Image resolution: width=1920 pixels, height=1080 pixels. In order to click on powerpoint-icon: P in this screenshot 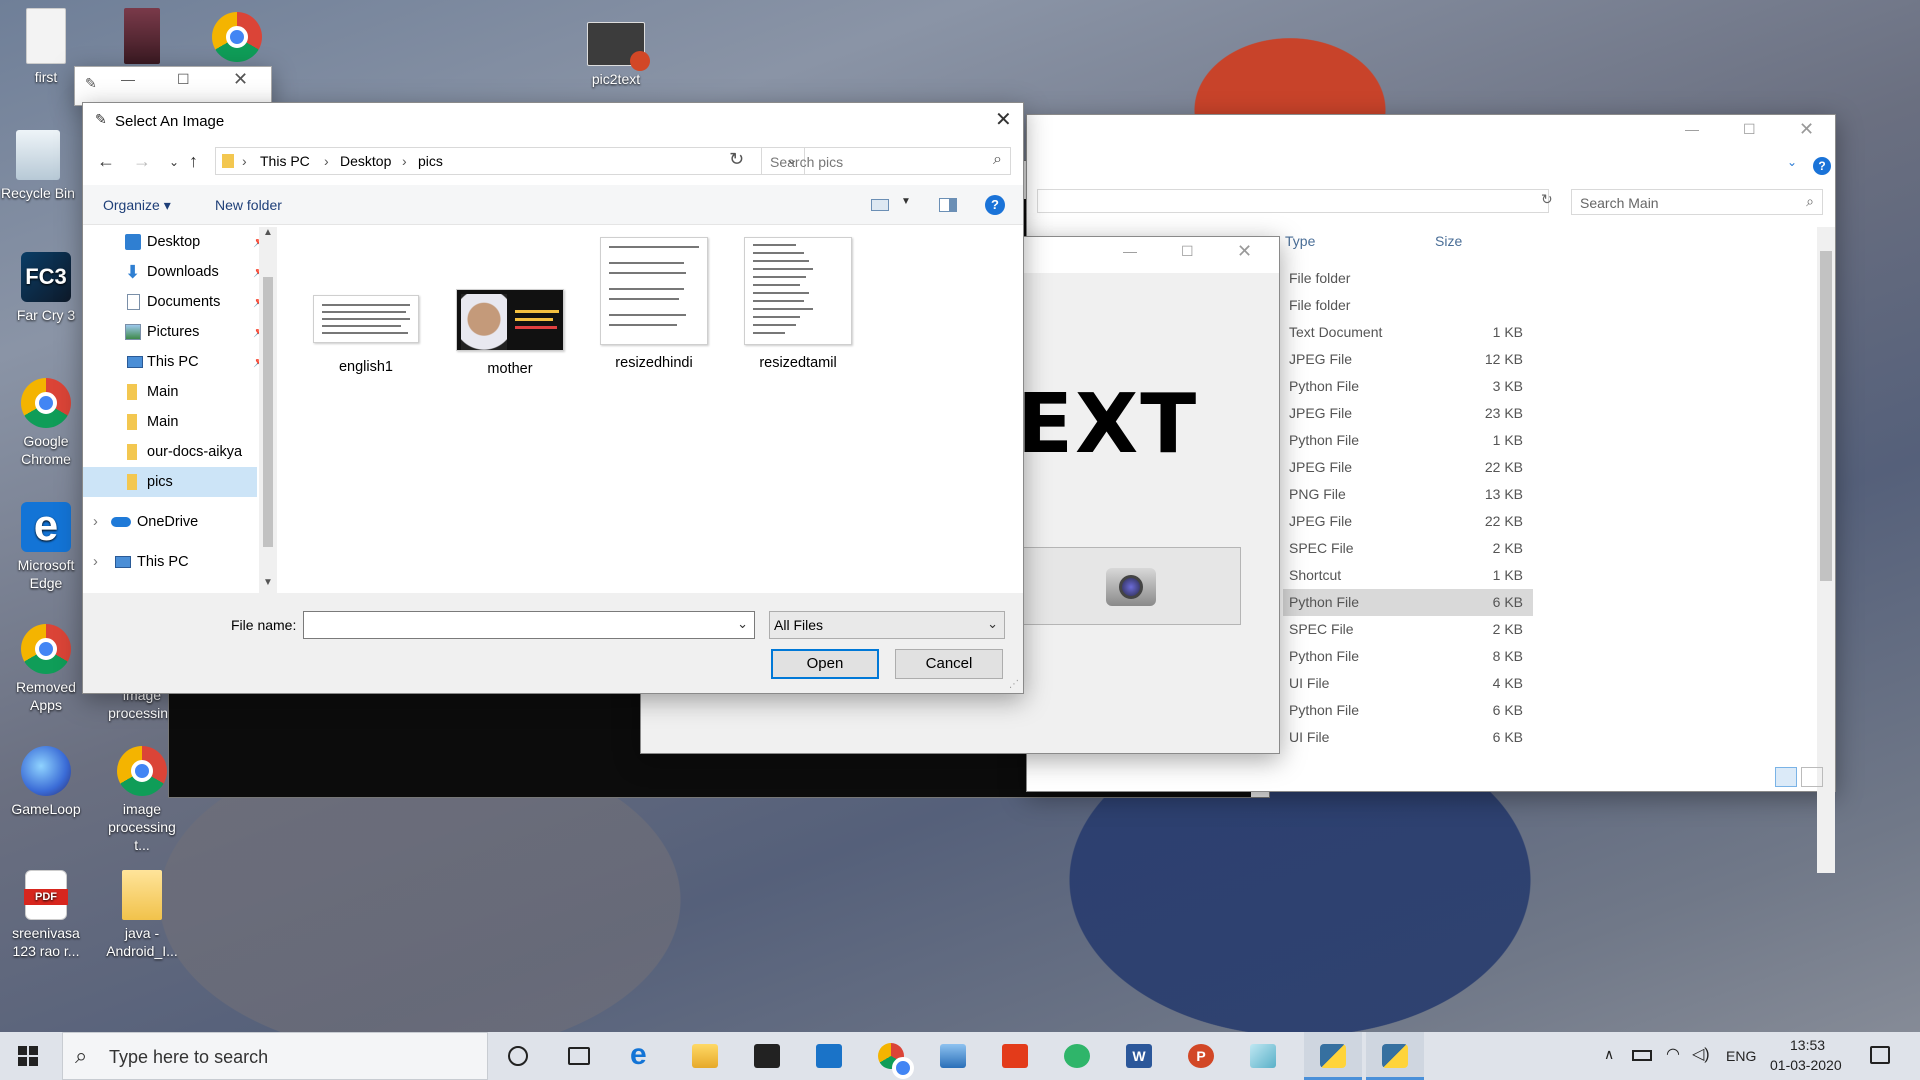, I will do `click(1201, 1056)`.